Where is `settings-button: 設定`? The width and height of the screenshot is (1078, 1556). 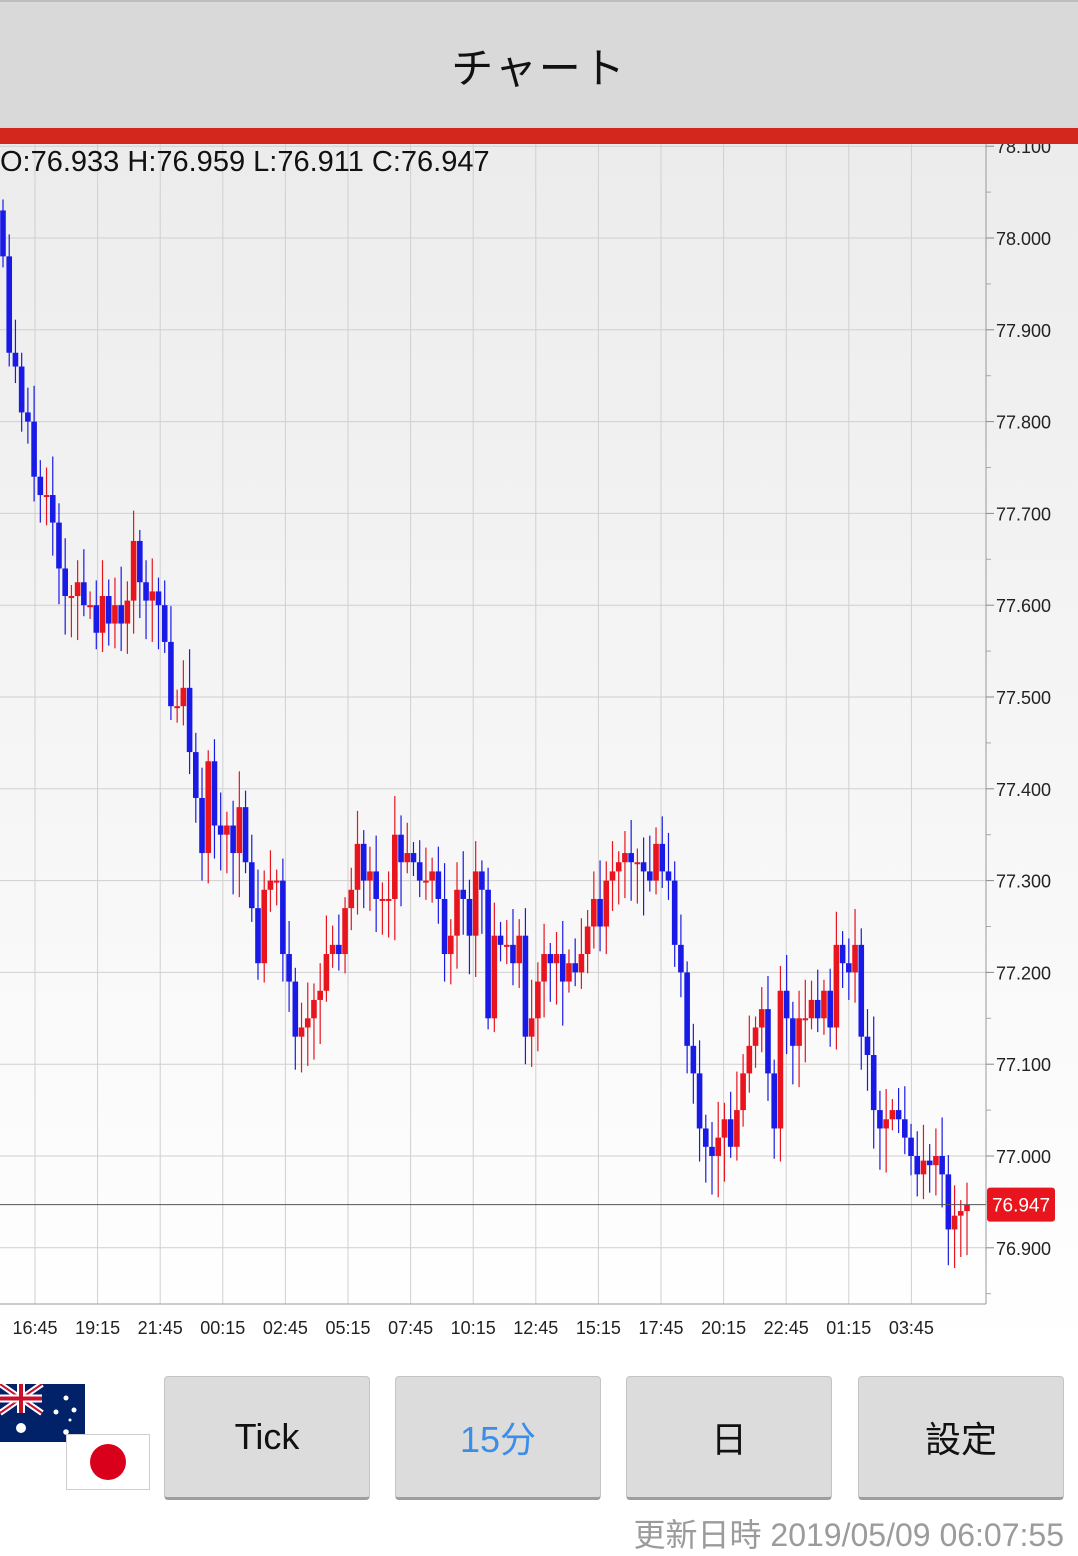 settings-button: 設定 is located at coordinates (961, 1438).